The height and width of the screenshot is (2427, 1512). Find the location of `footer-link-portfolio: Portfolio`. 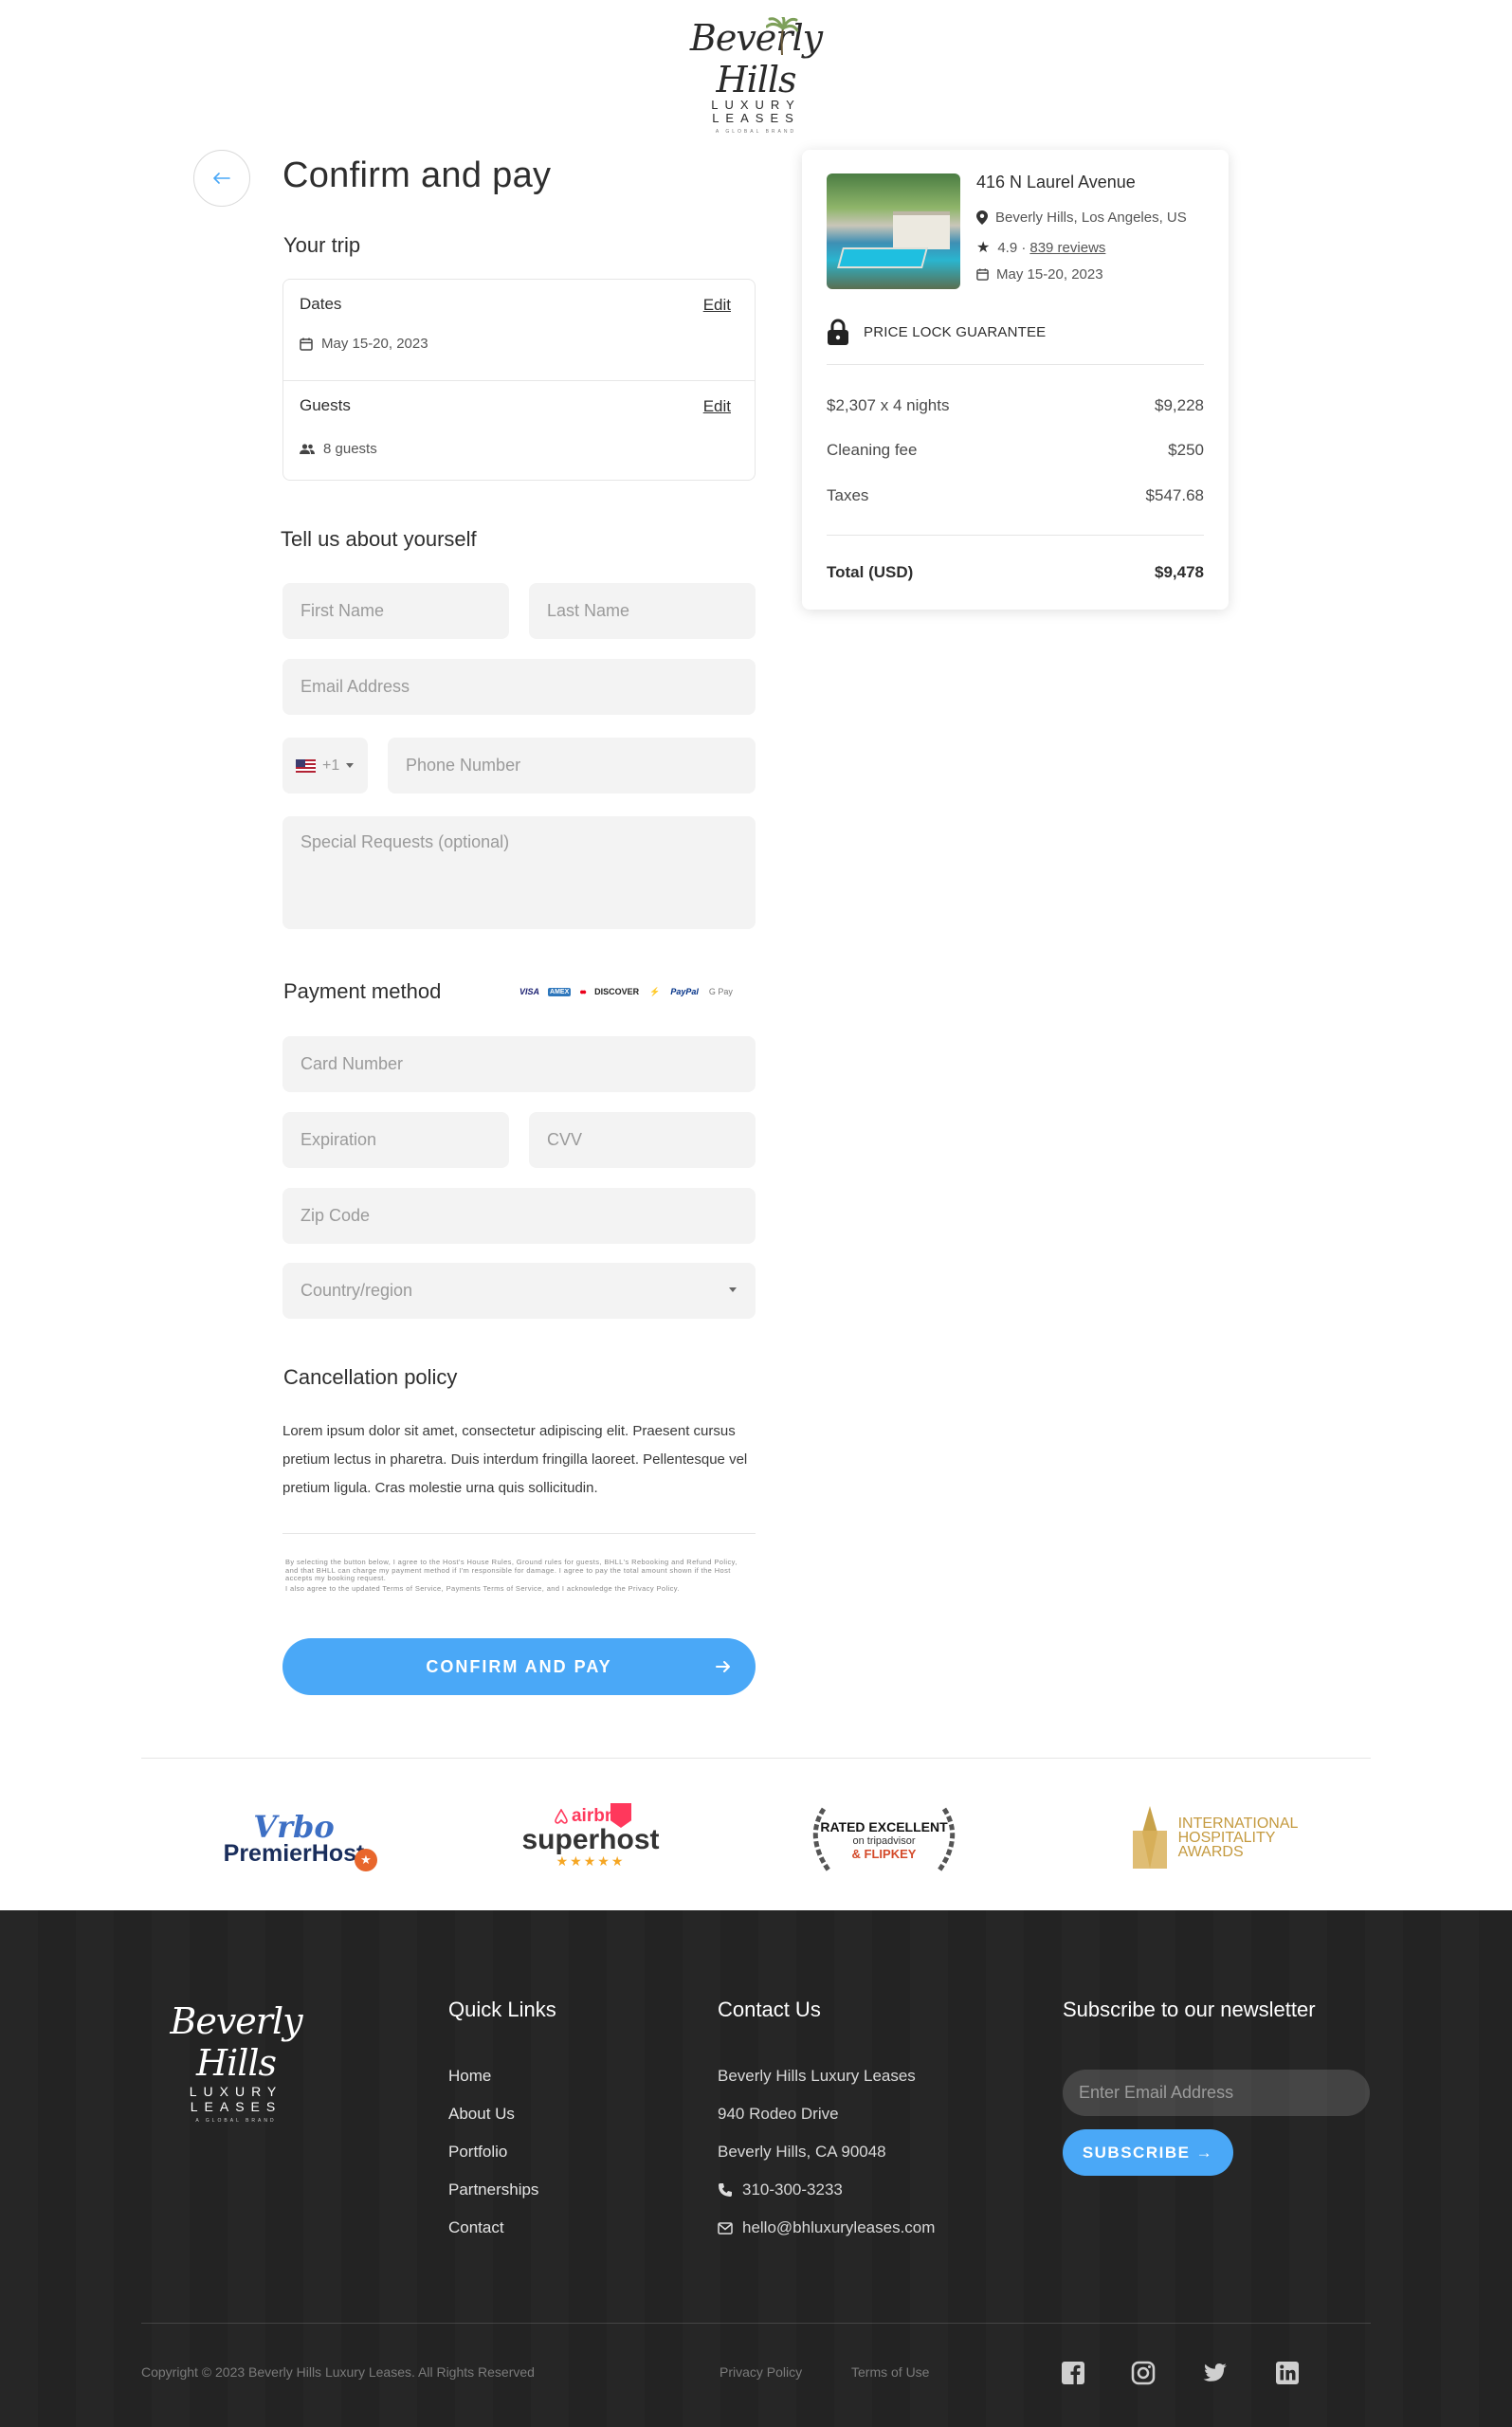

footer-link-portfolio: Portfolio is located at coordinates (478, 2152).